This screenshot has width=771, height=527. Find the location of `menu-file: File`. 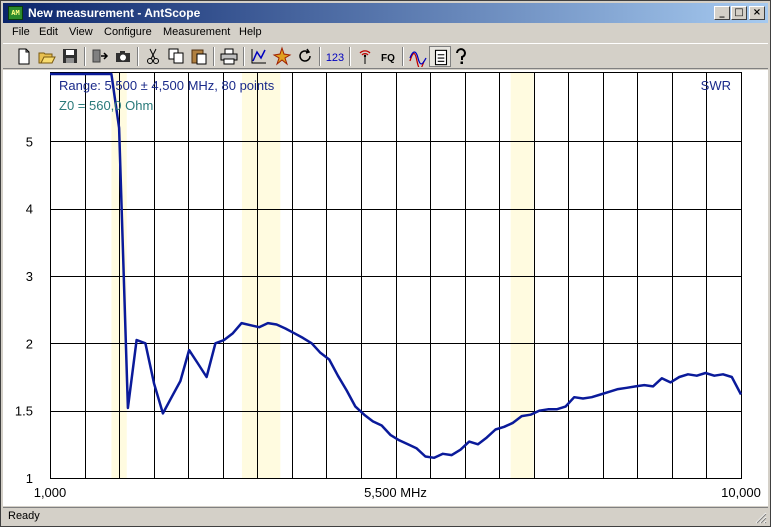

menu-file: File is located at coordinates (21, 32).